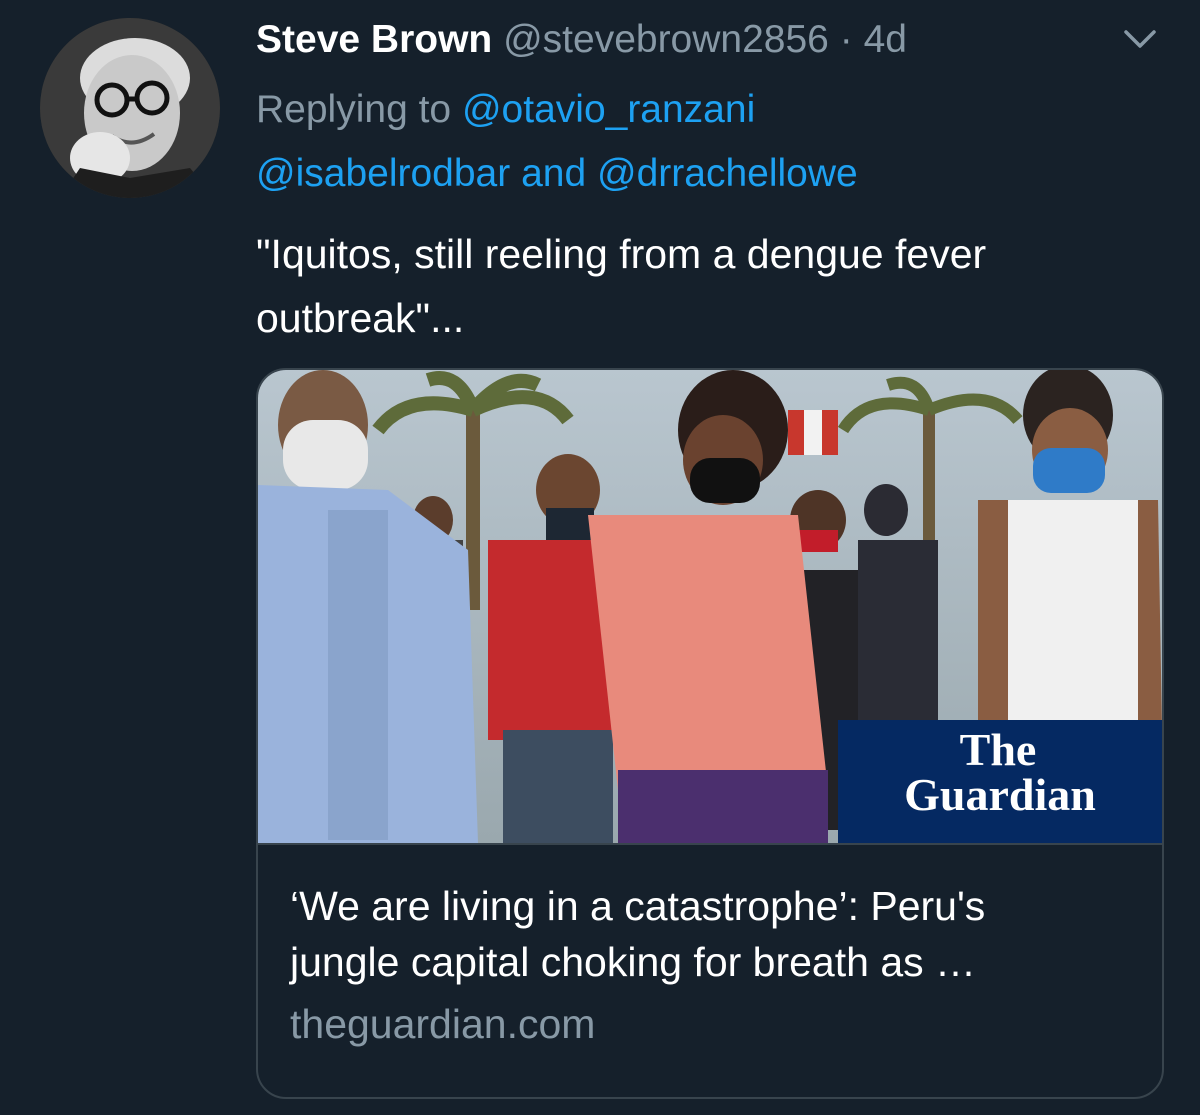 The height and width of the screenshot is (1115, 1200). What do you see at coordinates (885, 39) in the screenshot?
I see `tweet-time: 4d` at bounding box center [885, 39].